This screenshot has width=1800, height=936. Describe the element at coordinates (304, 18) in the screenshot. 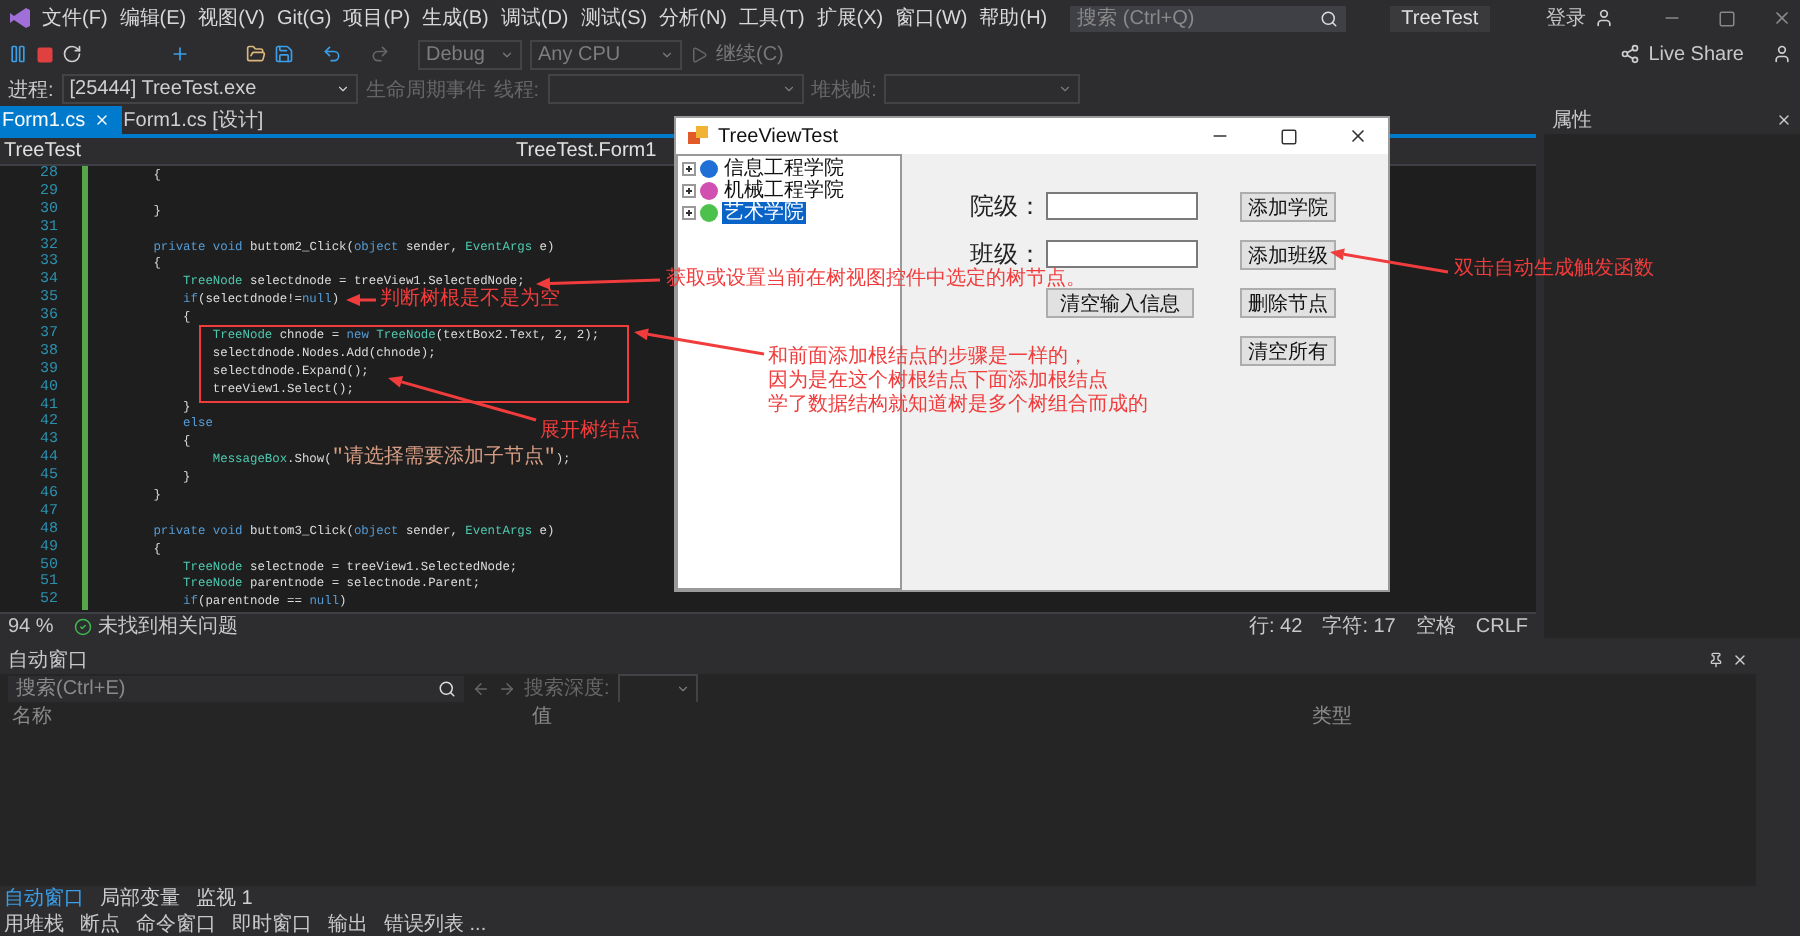

I see `menu-item: Git(G)` at that location.